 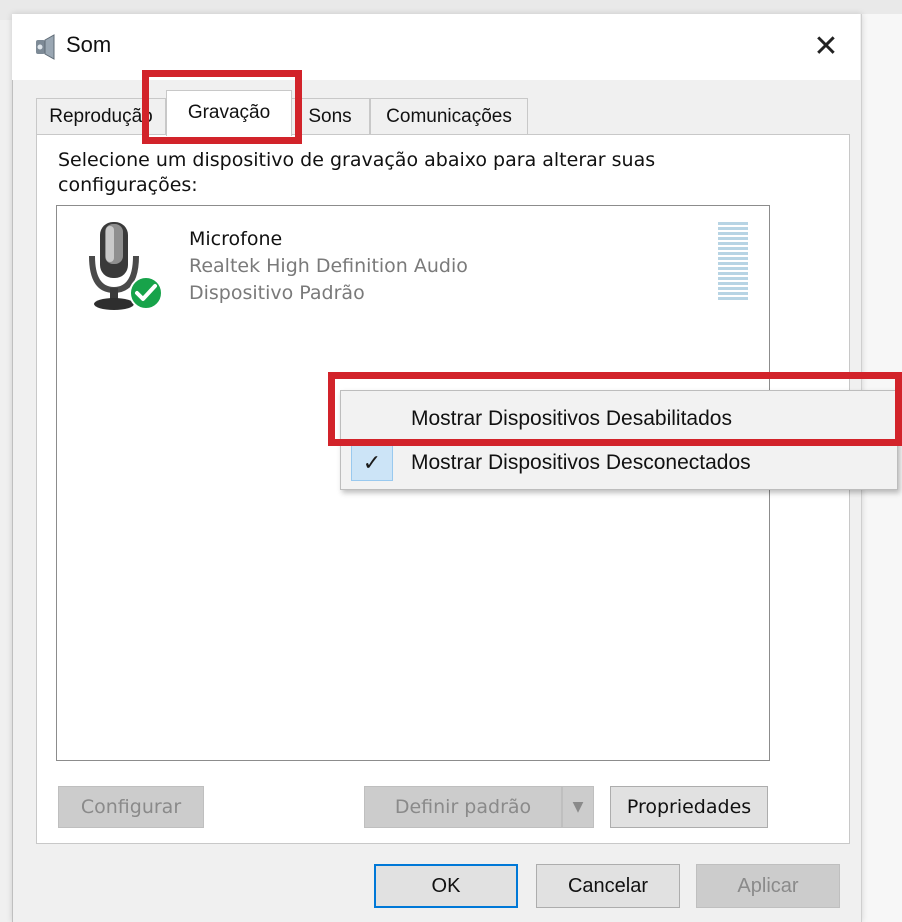 I want to click on menu-item-show-disconnected-devices: ✓ Mostrar Dispositivos Desconectados, so click(x=619, y=463).